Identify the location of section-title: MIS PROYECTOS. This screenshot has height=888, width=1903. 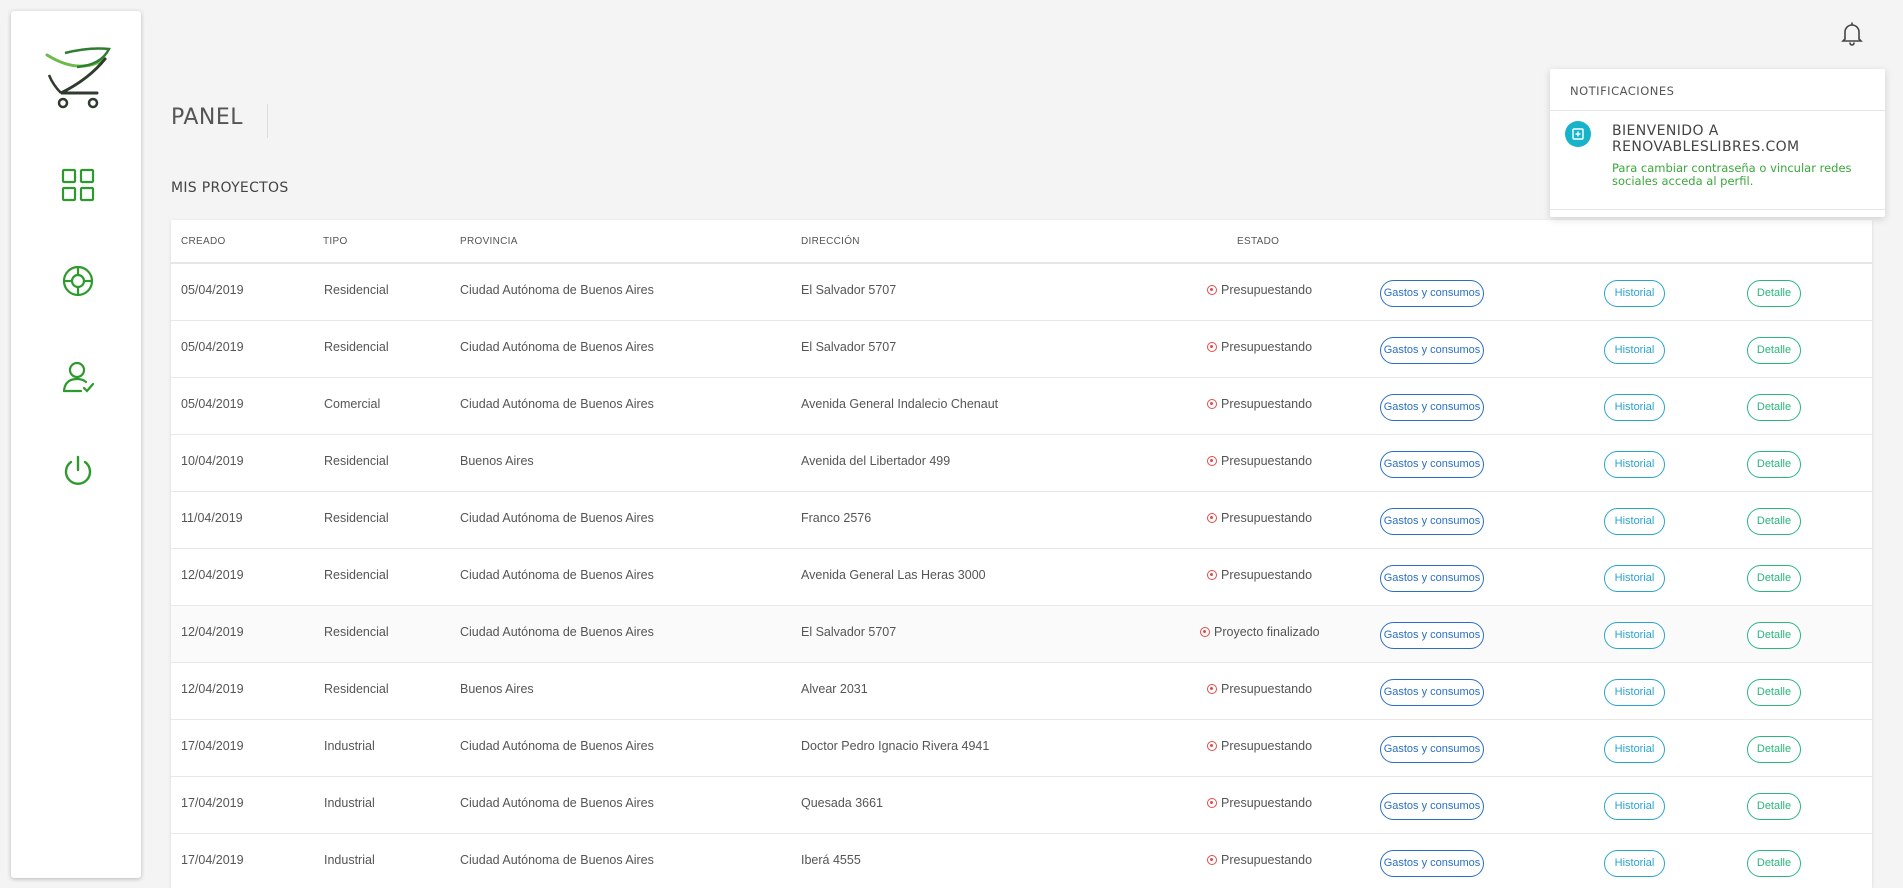
(230, 188).